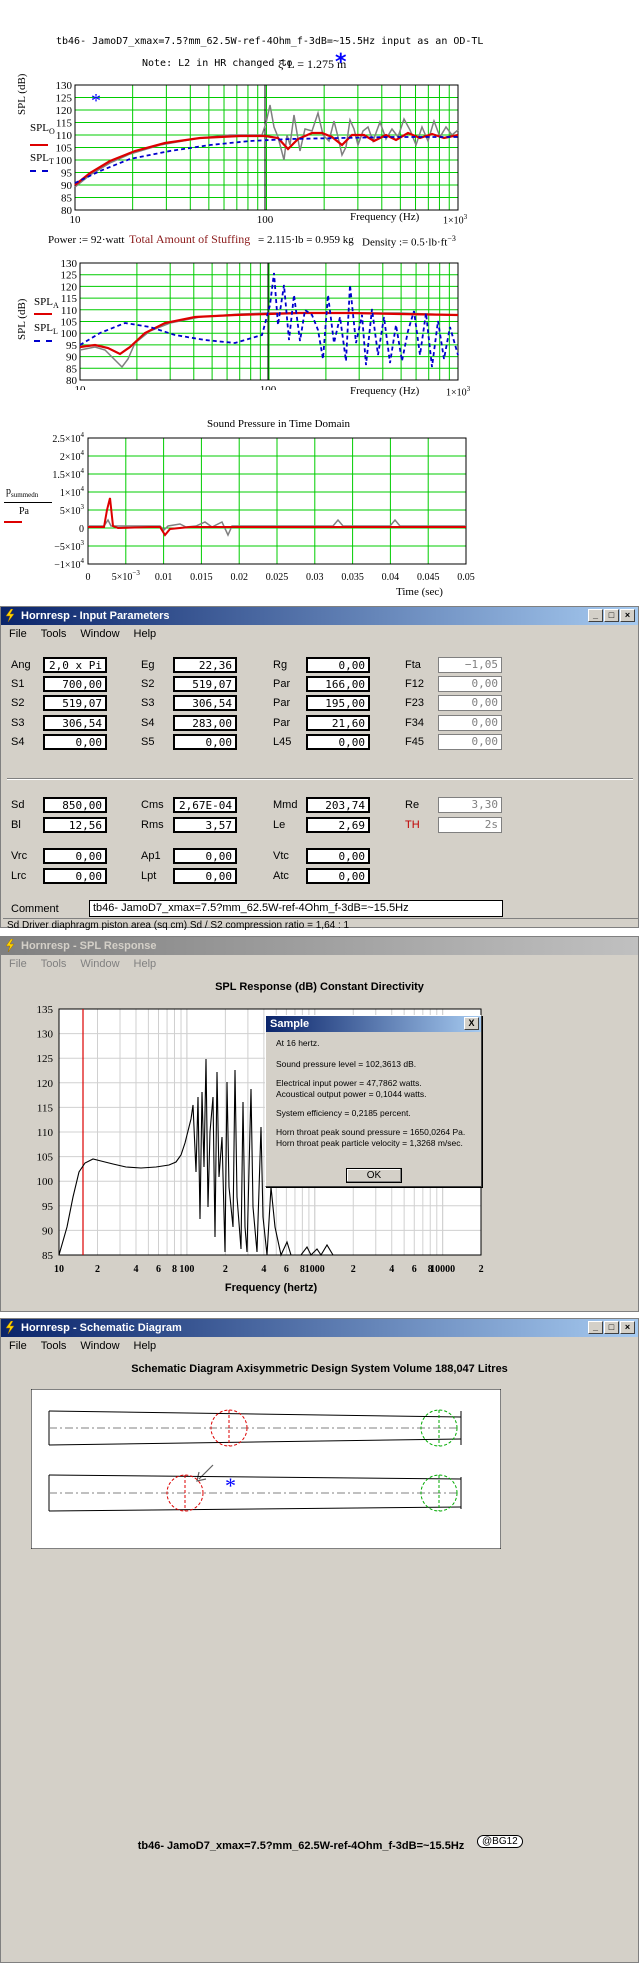 This screenshot has height=1963, width=639. Describe the element at coordinates (45, 1059) in the screenshot. I see `spl-ytick: 125` at that location.